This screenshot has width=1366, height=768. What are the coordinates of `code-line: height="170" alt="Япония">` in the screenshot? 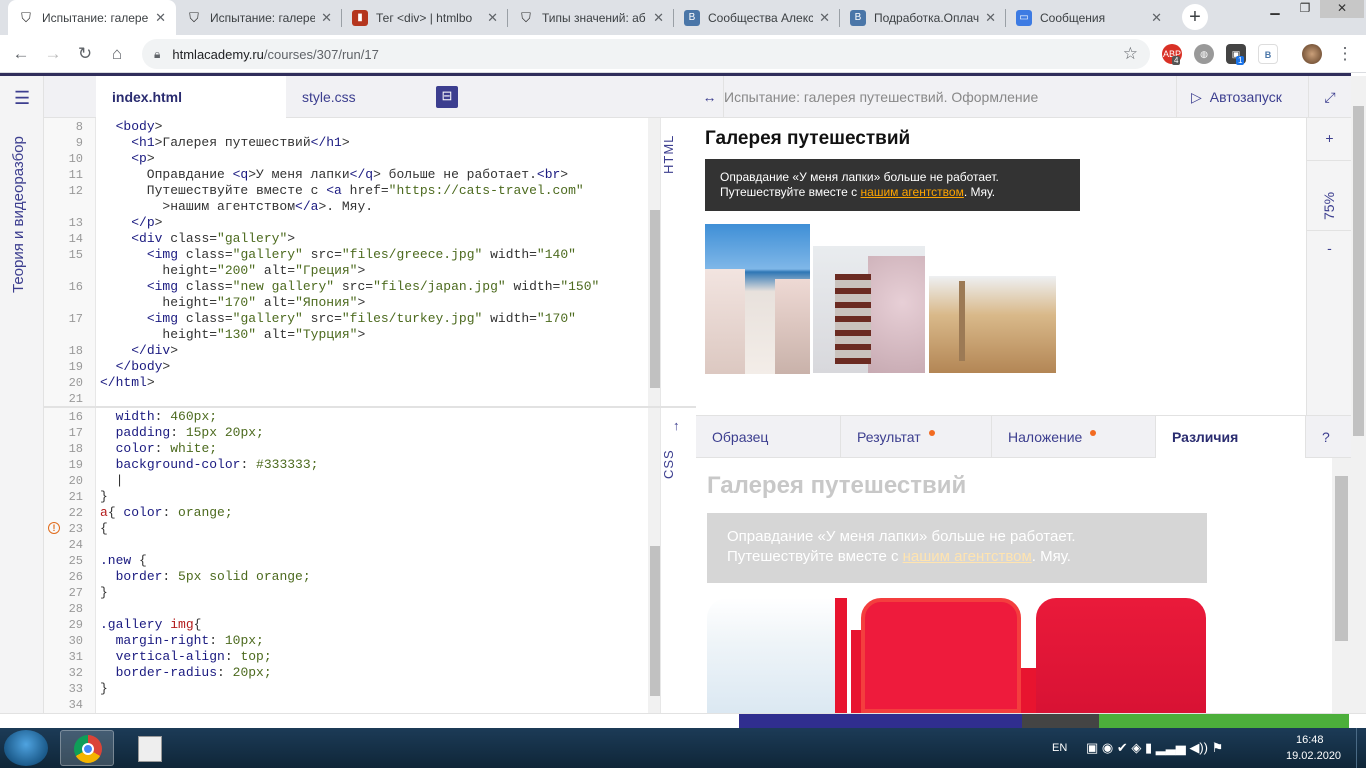 It's located at (374, 303).